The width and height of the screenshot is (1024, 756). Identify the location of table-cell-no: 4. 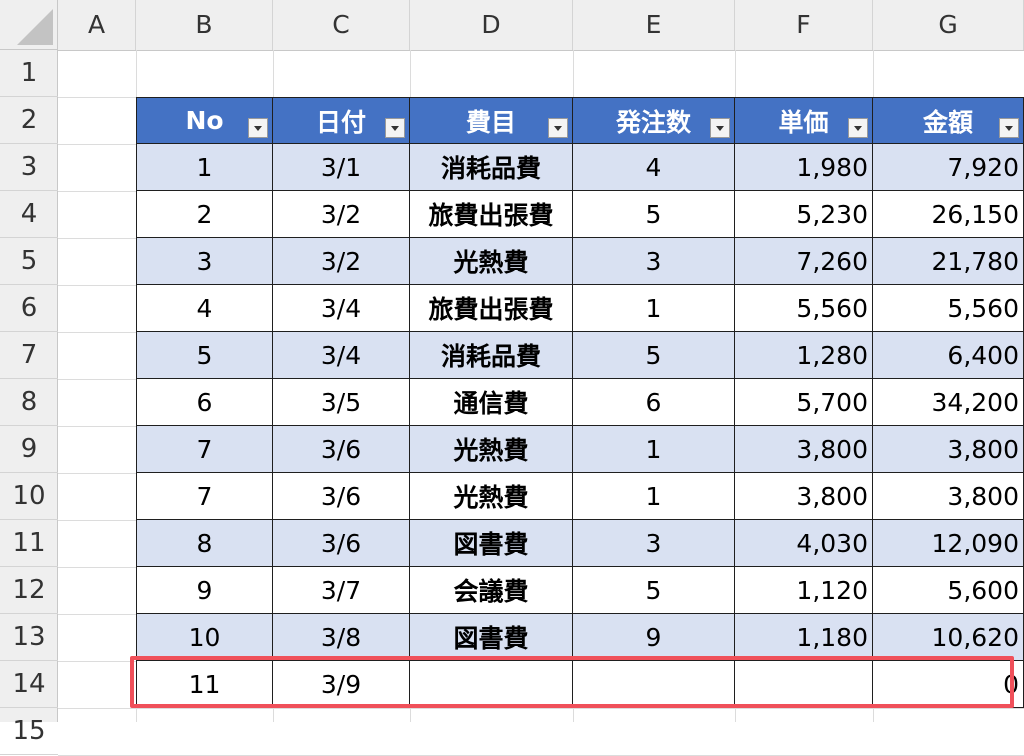
(204, 308).